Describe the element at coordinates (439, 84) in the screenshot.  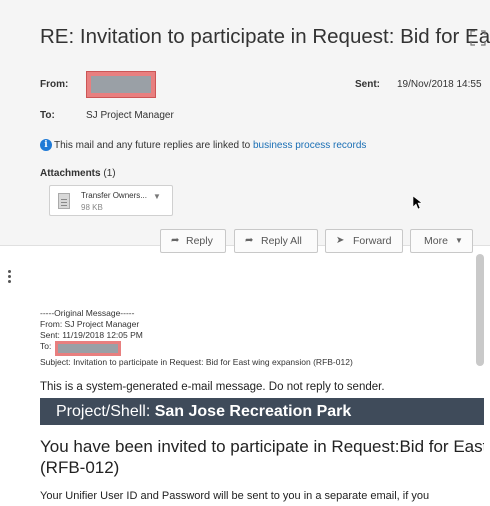
I see `sent-value: 19/Nov/2018 14:55` at that location.